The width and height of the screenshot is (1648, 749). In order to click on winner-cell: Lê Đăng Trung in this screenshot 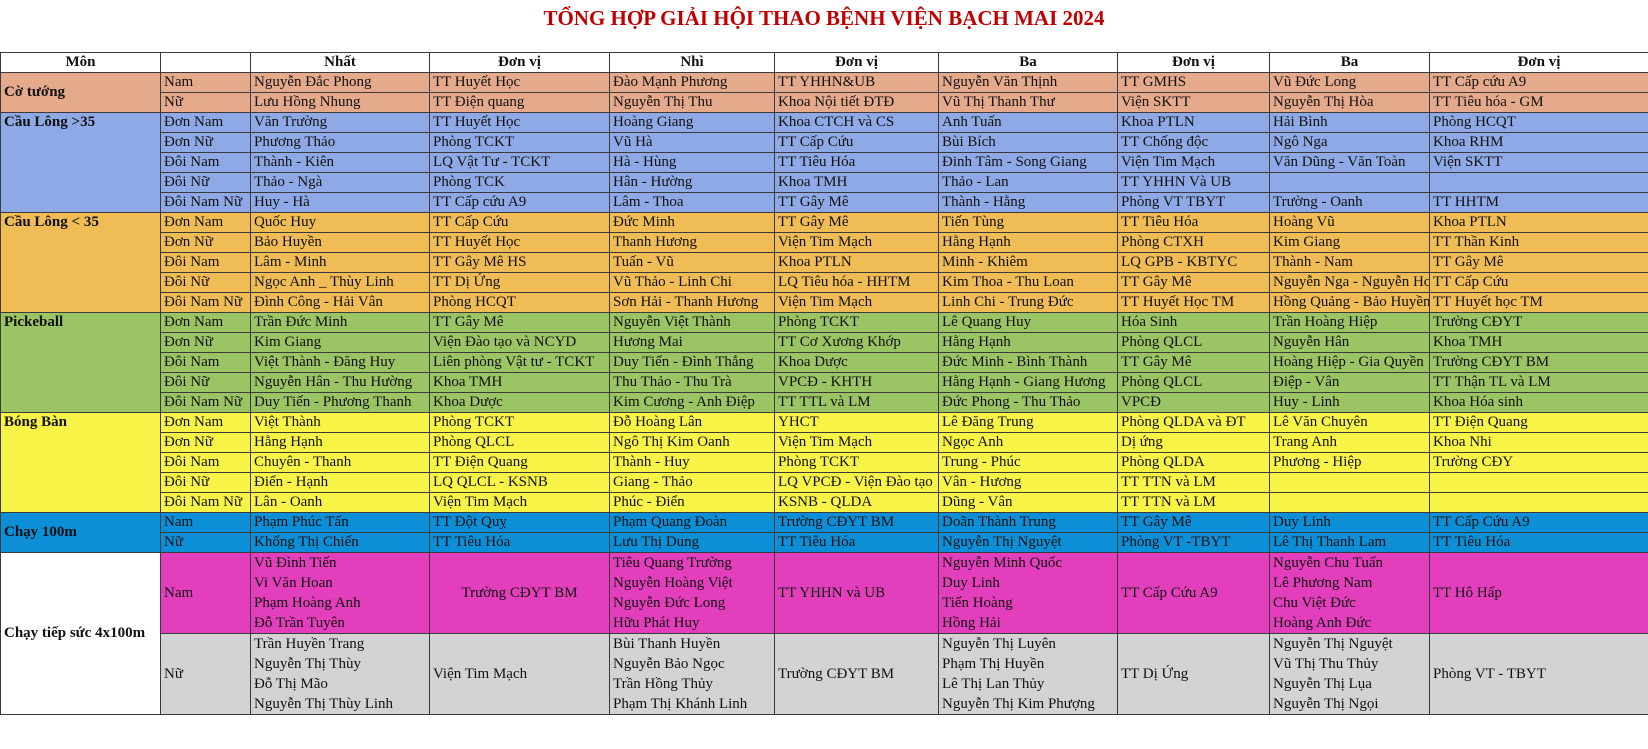, I will do `click(1028, 422)`.